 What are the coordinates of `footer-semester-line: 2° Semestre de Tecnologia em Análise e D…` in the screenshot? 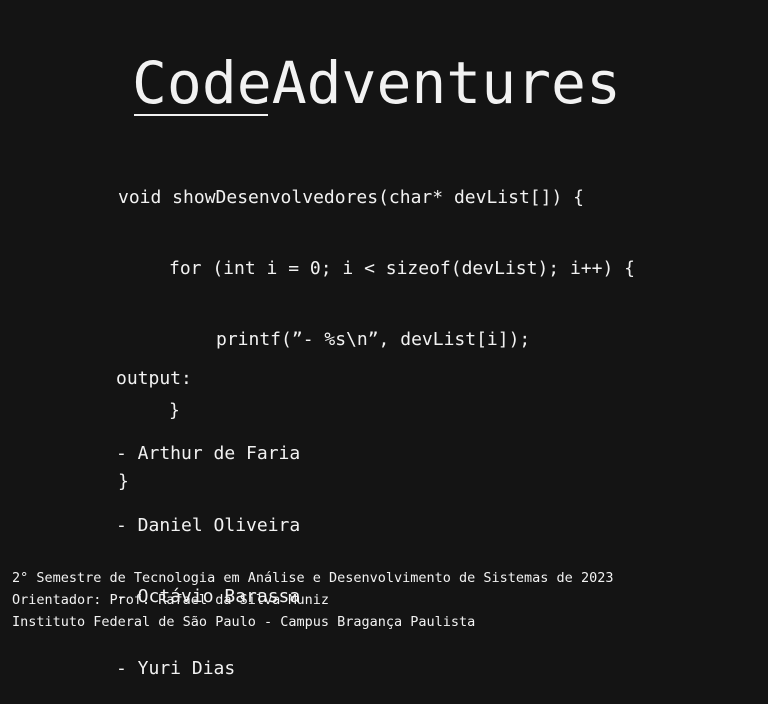 It's located at (313, 578).